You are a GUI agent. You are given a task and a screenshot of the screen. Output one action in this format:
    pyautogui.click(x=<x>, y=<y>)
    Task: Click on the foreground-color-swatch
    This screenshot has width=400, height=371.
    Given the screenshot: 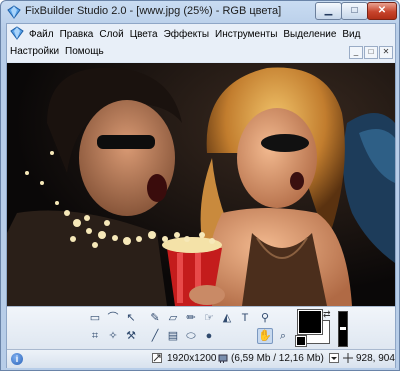 What is the action you would take?
    pyautogui.click(x=310, y=322)
    